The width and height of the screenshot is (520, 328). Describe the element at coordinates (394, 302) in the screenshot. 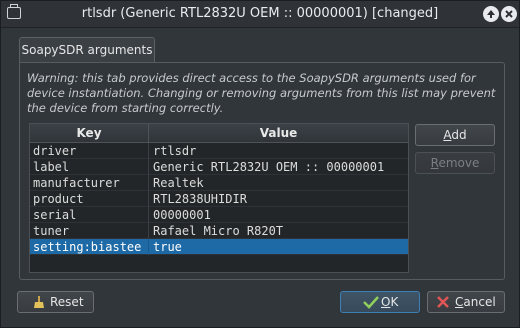

I see `ok-button-label: K` at that location.